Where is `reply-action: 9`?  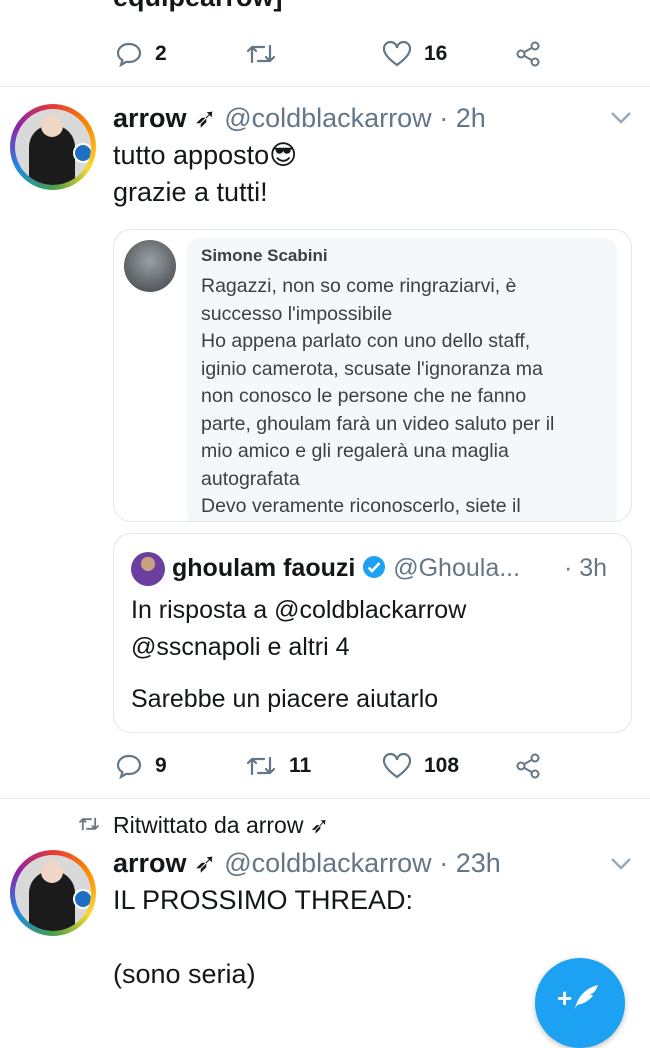 reply-action: 9 is located at coordinates (141, 766).